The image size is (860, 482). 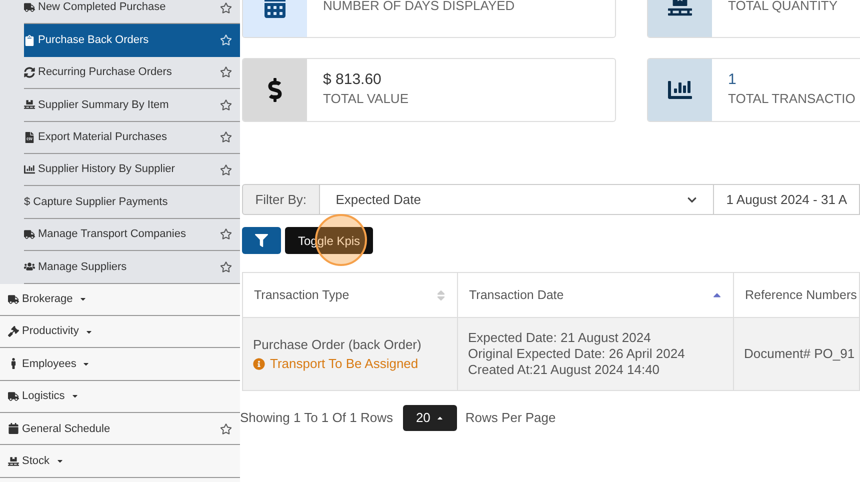 I want to click on hammer-icon, so click(x=13, y=332).